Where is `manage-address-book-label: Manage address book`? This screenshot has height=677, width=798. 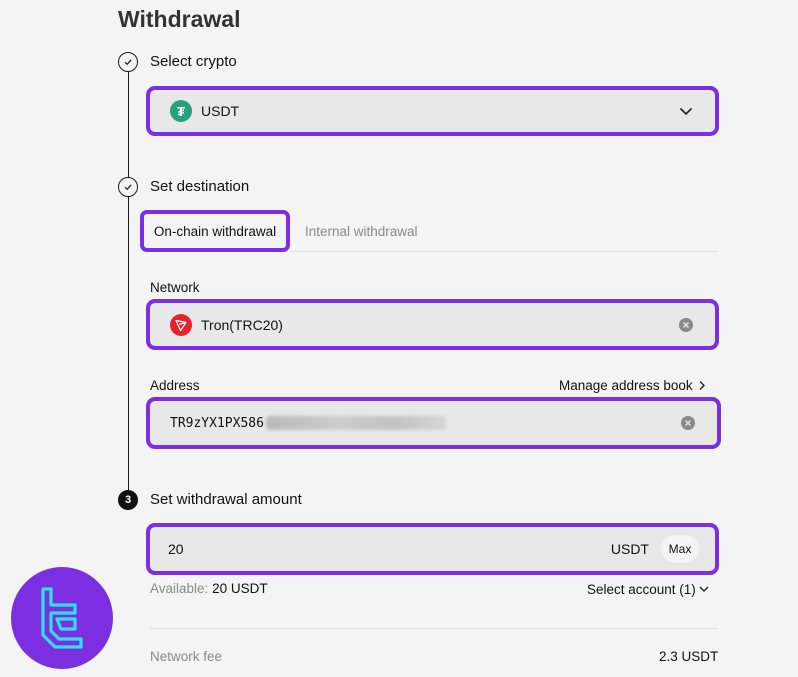
manage-address-book-label: Manage address book is located at coordinates (626, 385).